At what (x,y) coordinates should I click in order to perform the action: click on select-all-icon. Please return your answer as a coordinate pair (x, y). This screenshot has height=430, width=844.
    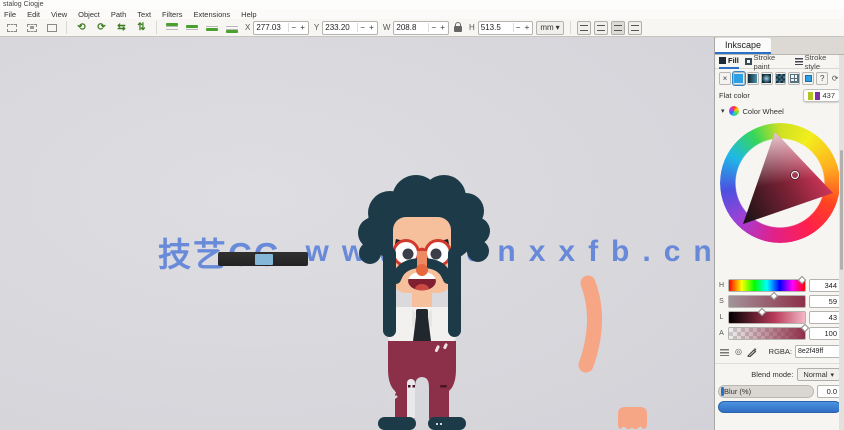
    Looking at the image, I should click on (11, 27).